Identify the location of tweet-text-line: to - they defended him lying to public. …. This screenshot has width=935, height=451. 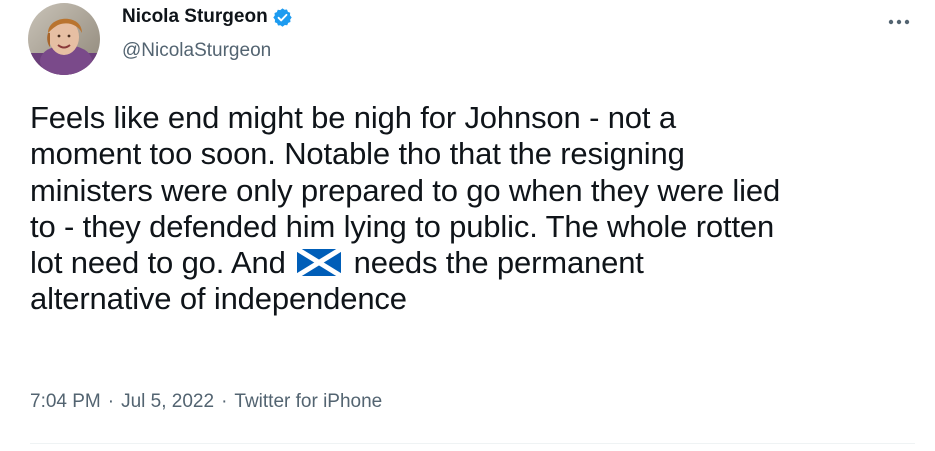
(402, 226).